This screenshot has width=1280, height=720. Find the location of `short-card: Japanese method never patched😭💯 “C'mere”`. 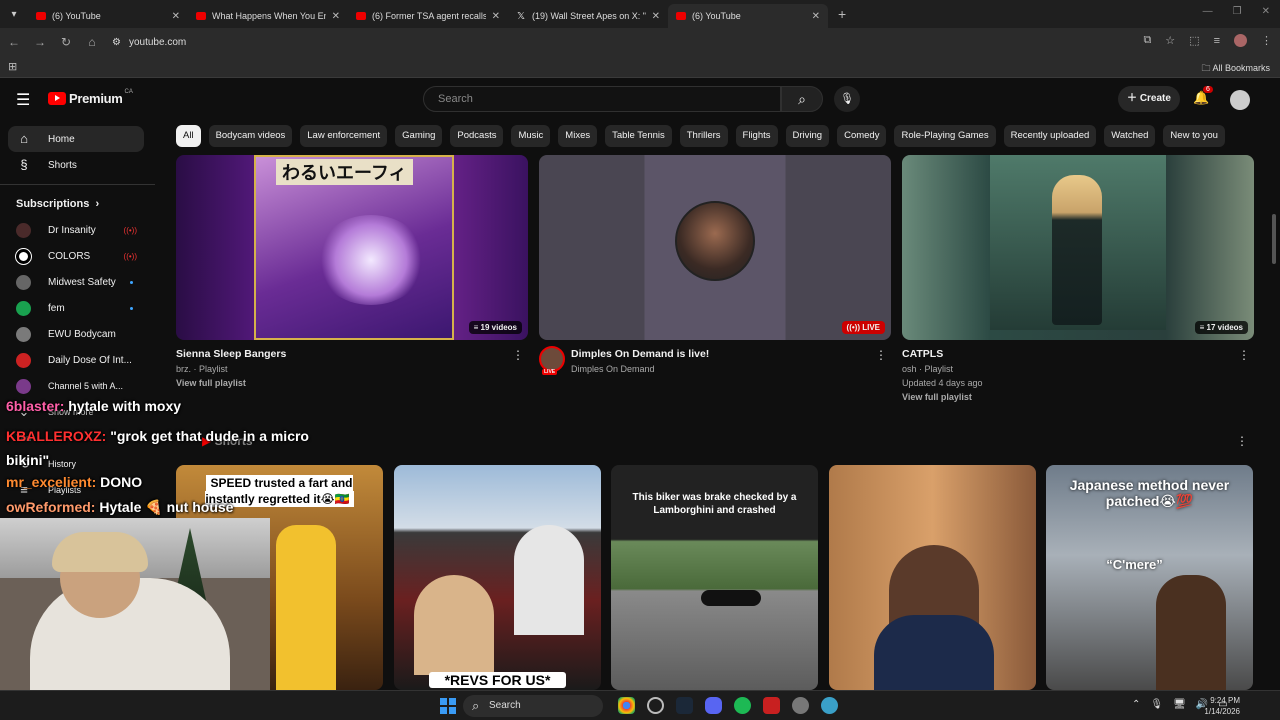

short-card: Japanese method never patched😭💯 “C'mere” is located at coordinates (1149, 577).